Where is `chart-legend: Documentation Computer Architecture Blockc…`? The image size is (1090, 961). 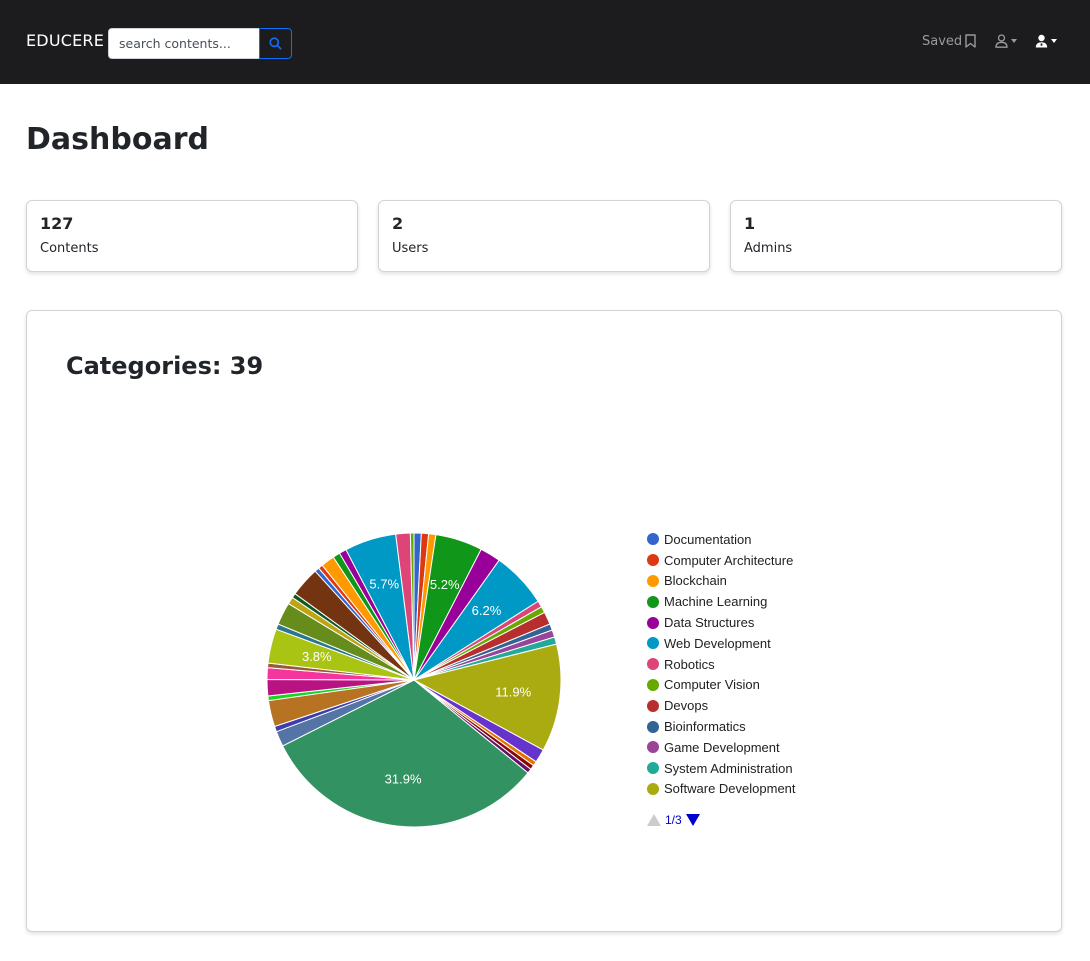 chart-legend: Documentation Computer Architecture Blockc… is located at coordinates (721, 664).